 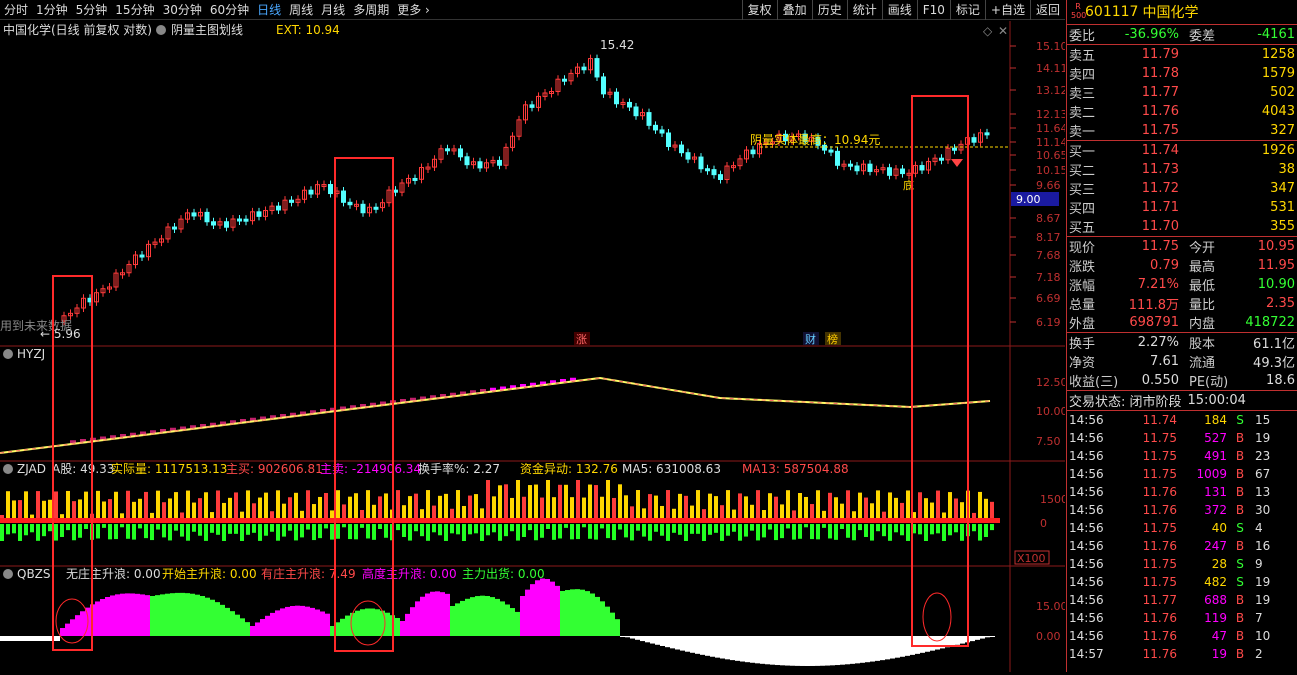 What do you see at coordinates (92, 10) in the screenshot?
I see `period-tab: 5分钟` at bounding box center [92, 10].